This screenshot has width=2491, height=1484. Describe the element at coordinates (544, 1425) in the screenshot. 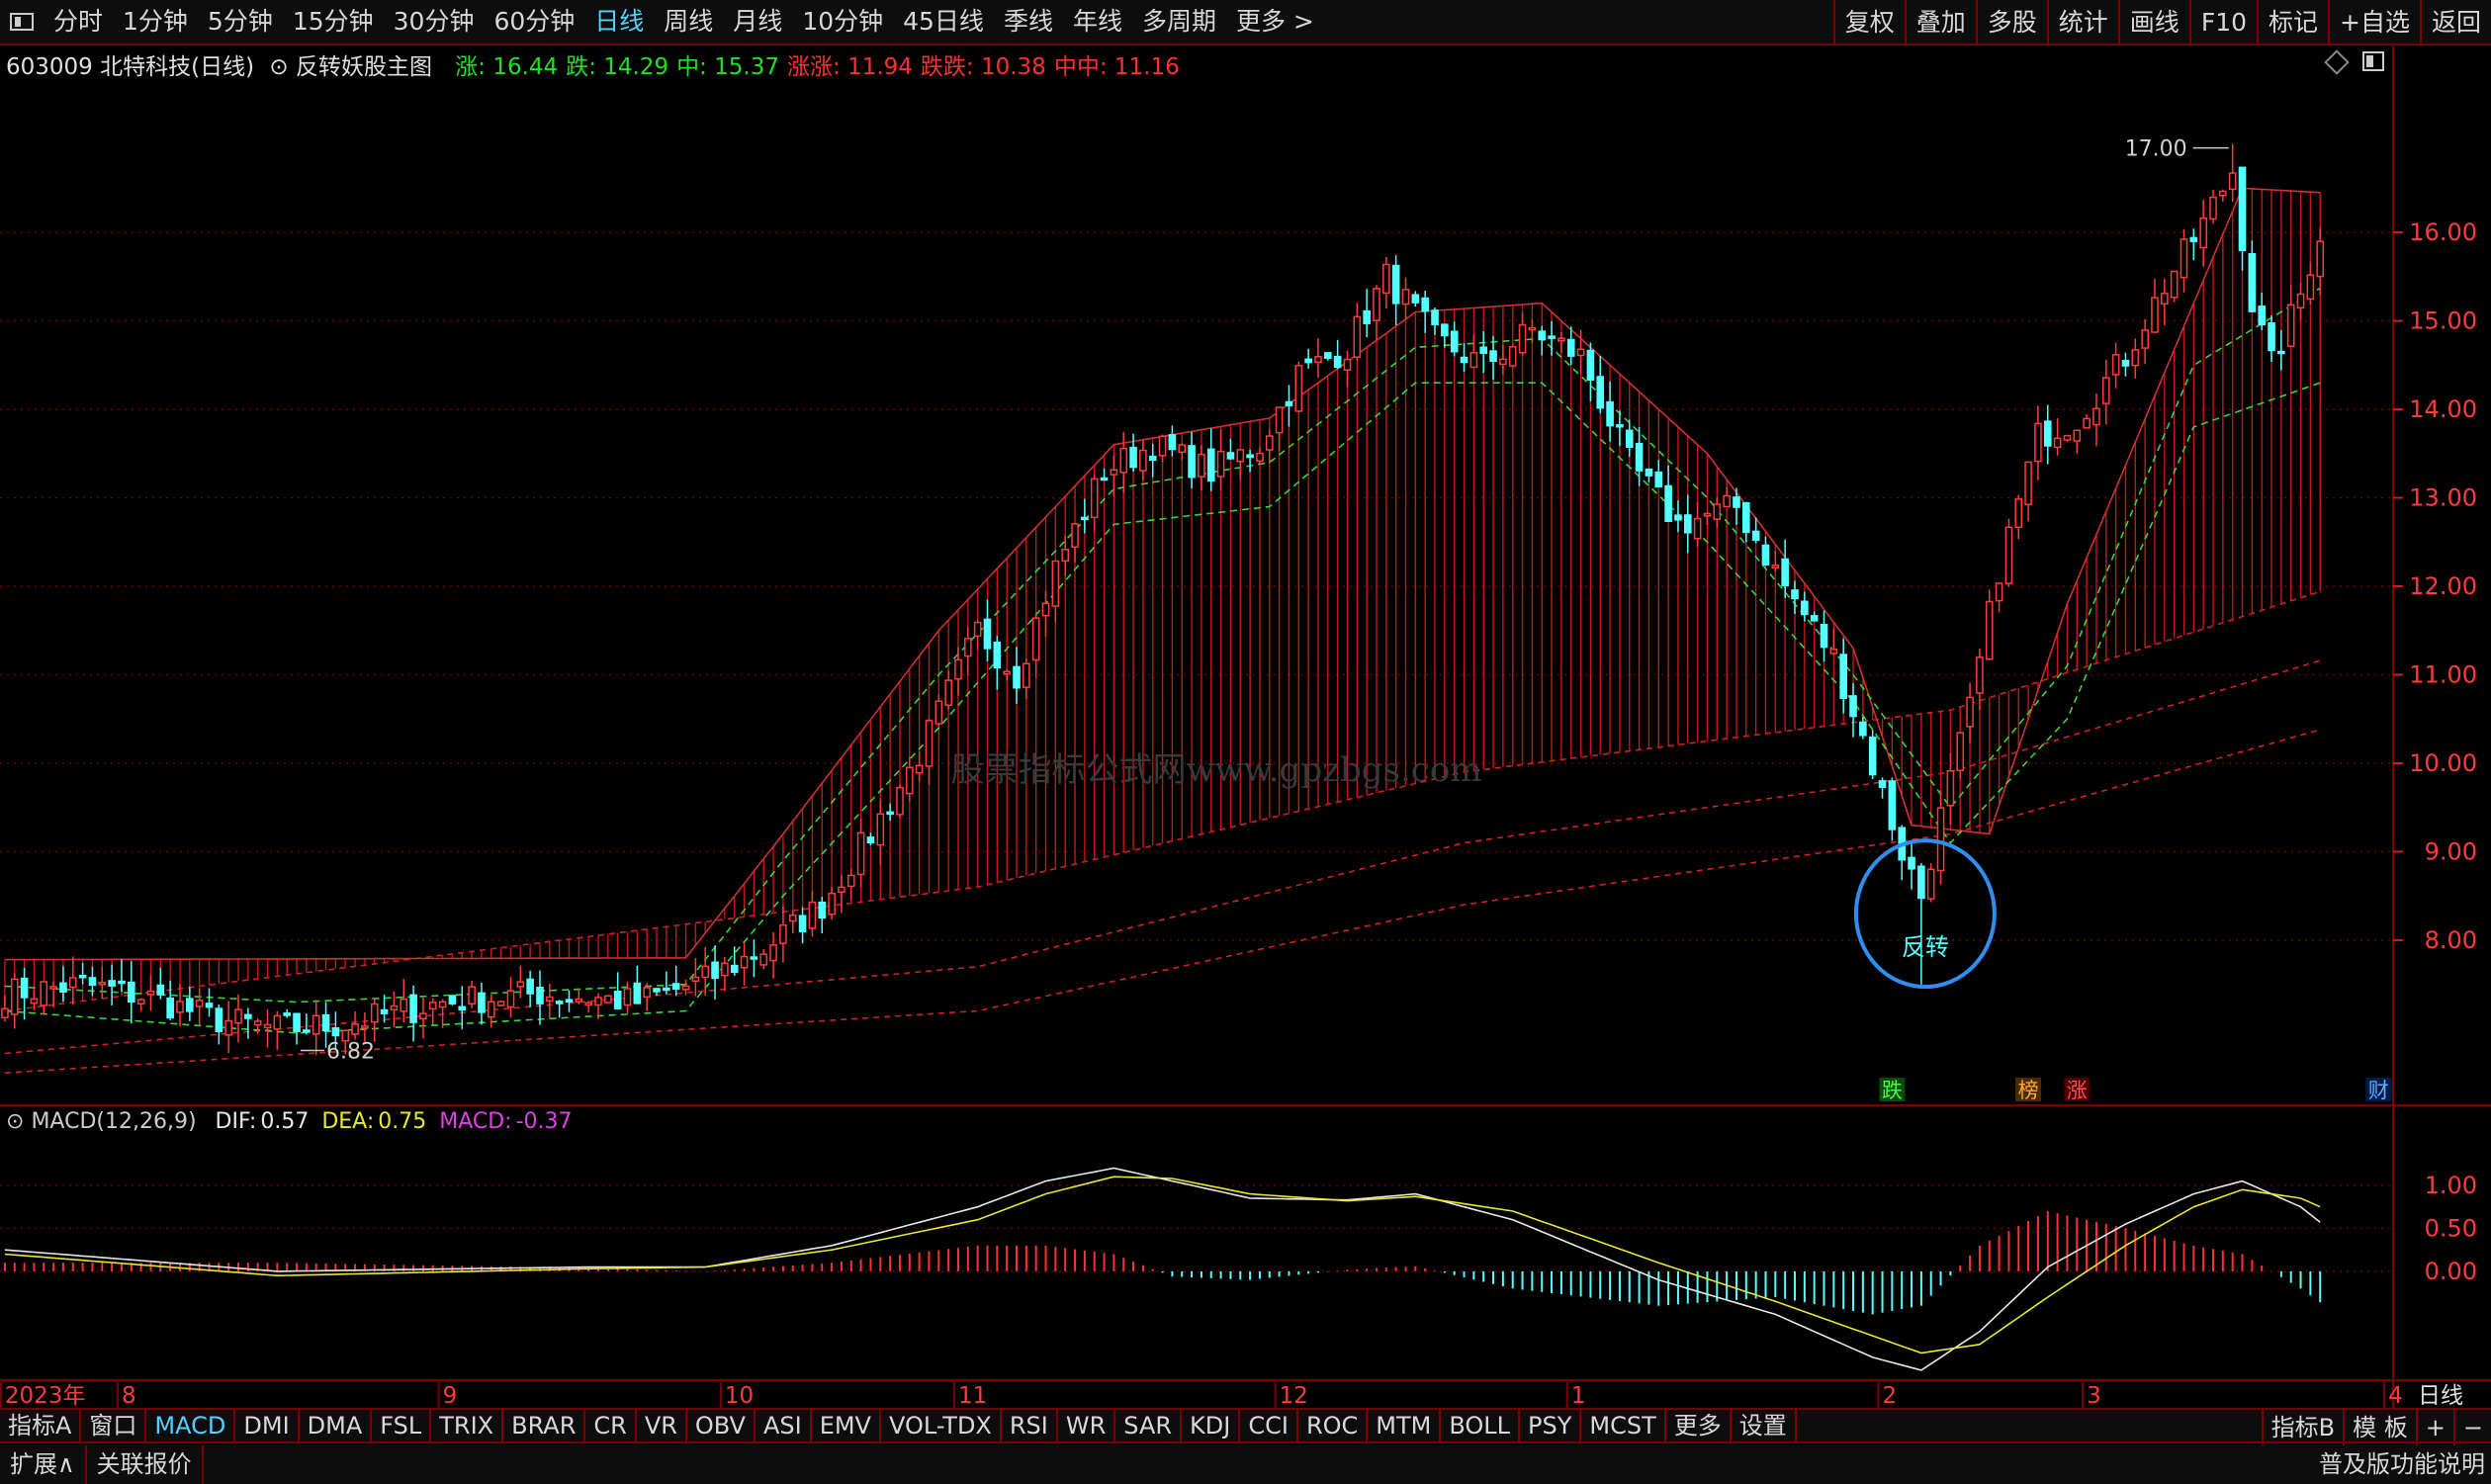

I see `indicator-tab-7: BRAR` at that location.